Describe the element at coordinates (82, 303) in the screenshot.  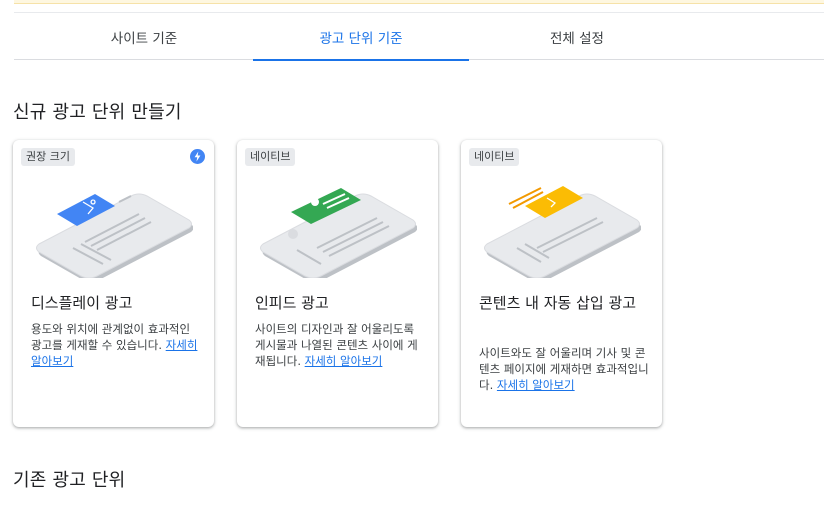
I see `card-title: 디스플레이 광고` at that location.